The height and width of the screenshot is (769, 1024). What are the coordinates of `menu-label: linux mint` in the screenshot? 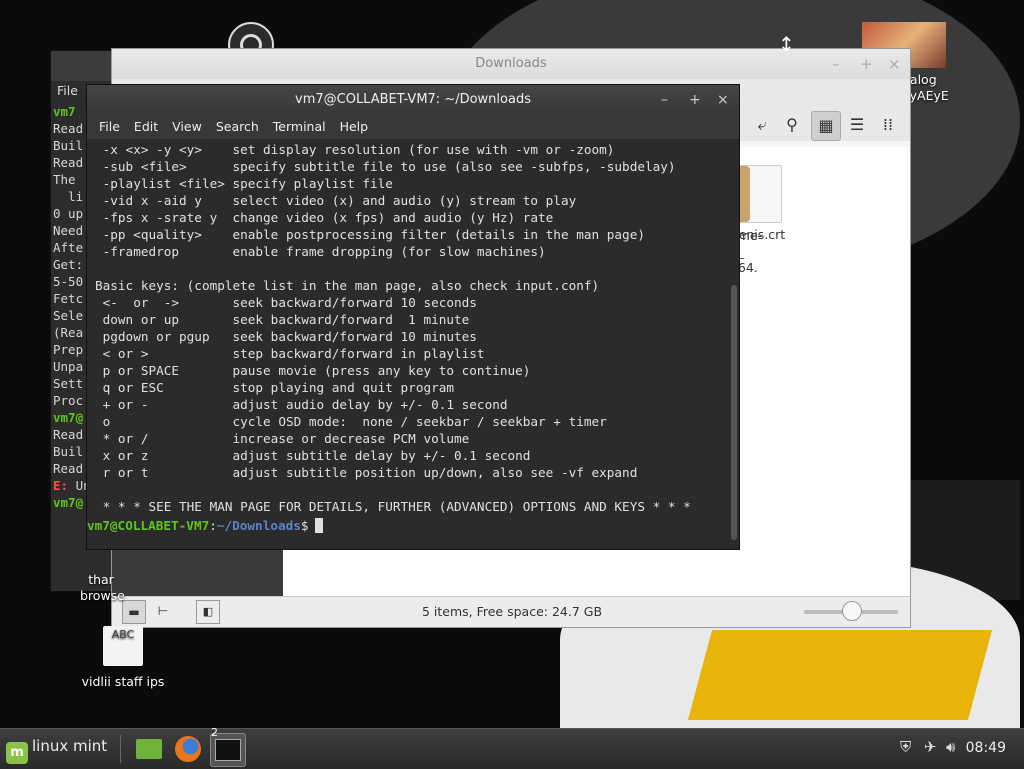 It's located at (70, 746).